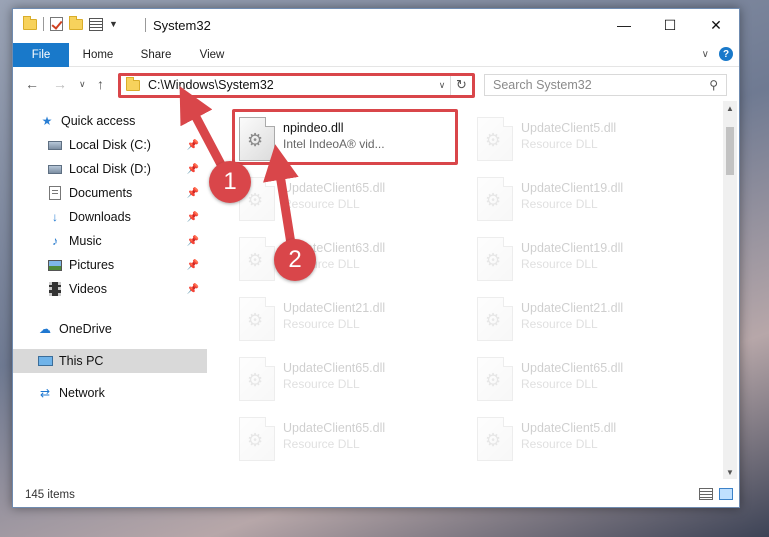 This screenshot has height=537, width=769. I want to click on pictures-icon, so click(55, 265).